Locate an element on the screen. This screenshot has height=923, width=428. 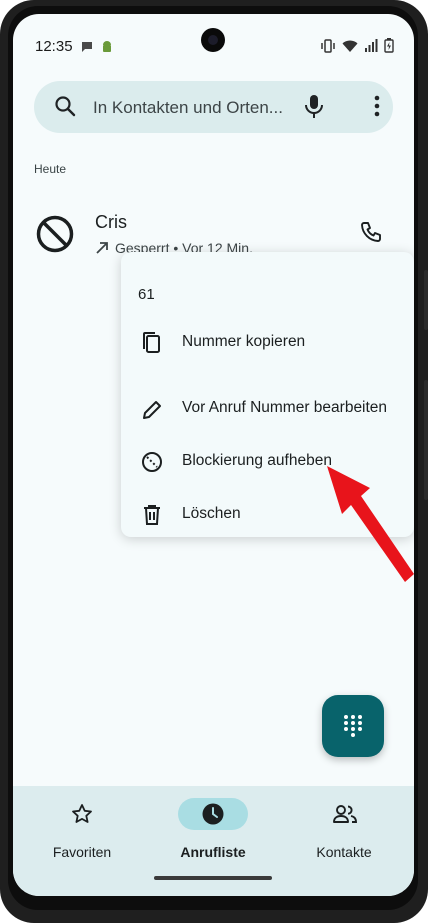
nav-label: Kontakte is located at coordinates (344, 852).